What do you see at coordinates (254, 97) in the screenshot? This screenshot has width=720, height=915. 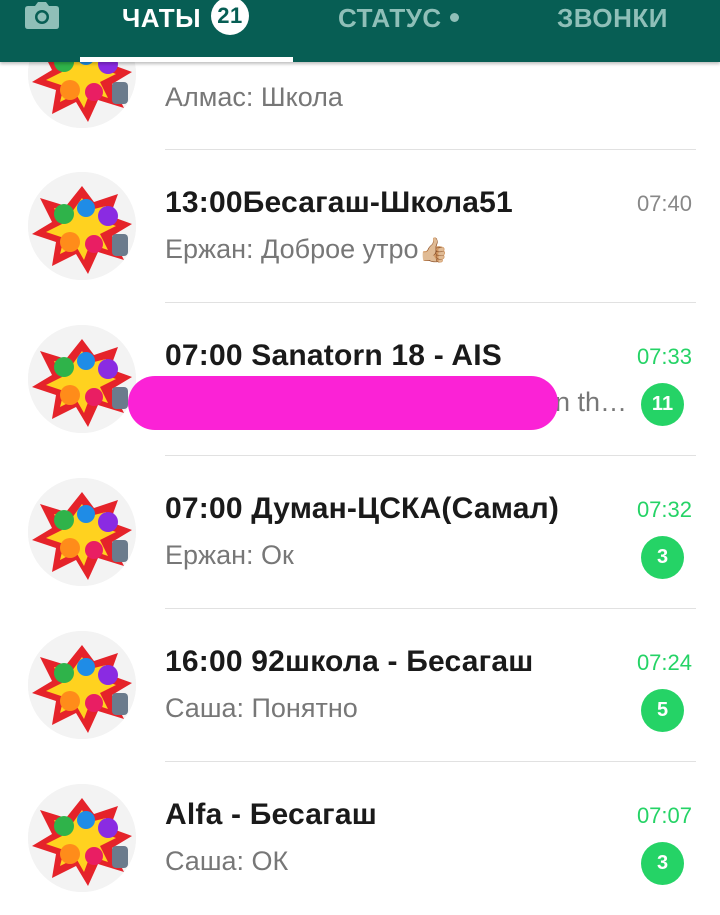 I see `chat-last-message: Алмас: Школа` at bounding box center [254, 97].